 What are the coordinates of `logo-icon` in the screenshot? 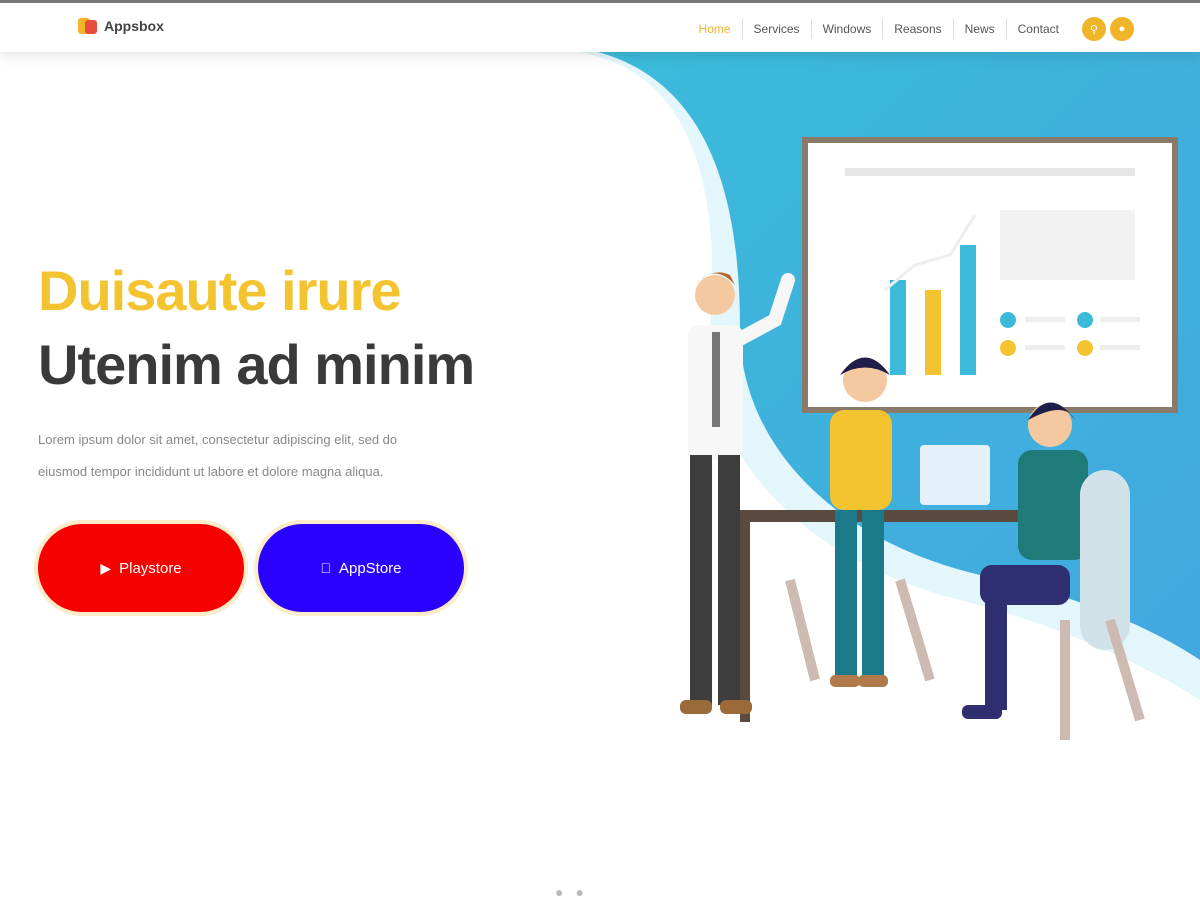 It's located at (88, 26).